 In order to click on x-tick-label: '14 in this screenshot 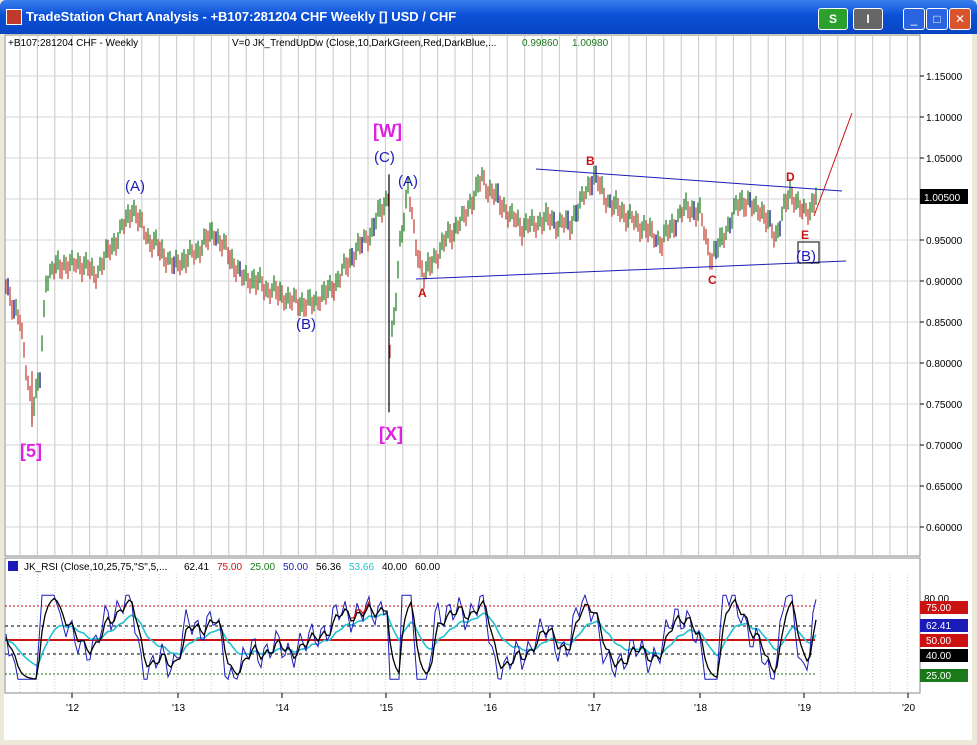, I will do `click(282, 708)`.